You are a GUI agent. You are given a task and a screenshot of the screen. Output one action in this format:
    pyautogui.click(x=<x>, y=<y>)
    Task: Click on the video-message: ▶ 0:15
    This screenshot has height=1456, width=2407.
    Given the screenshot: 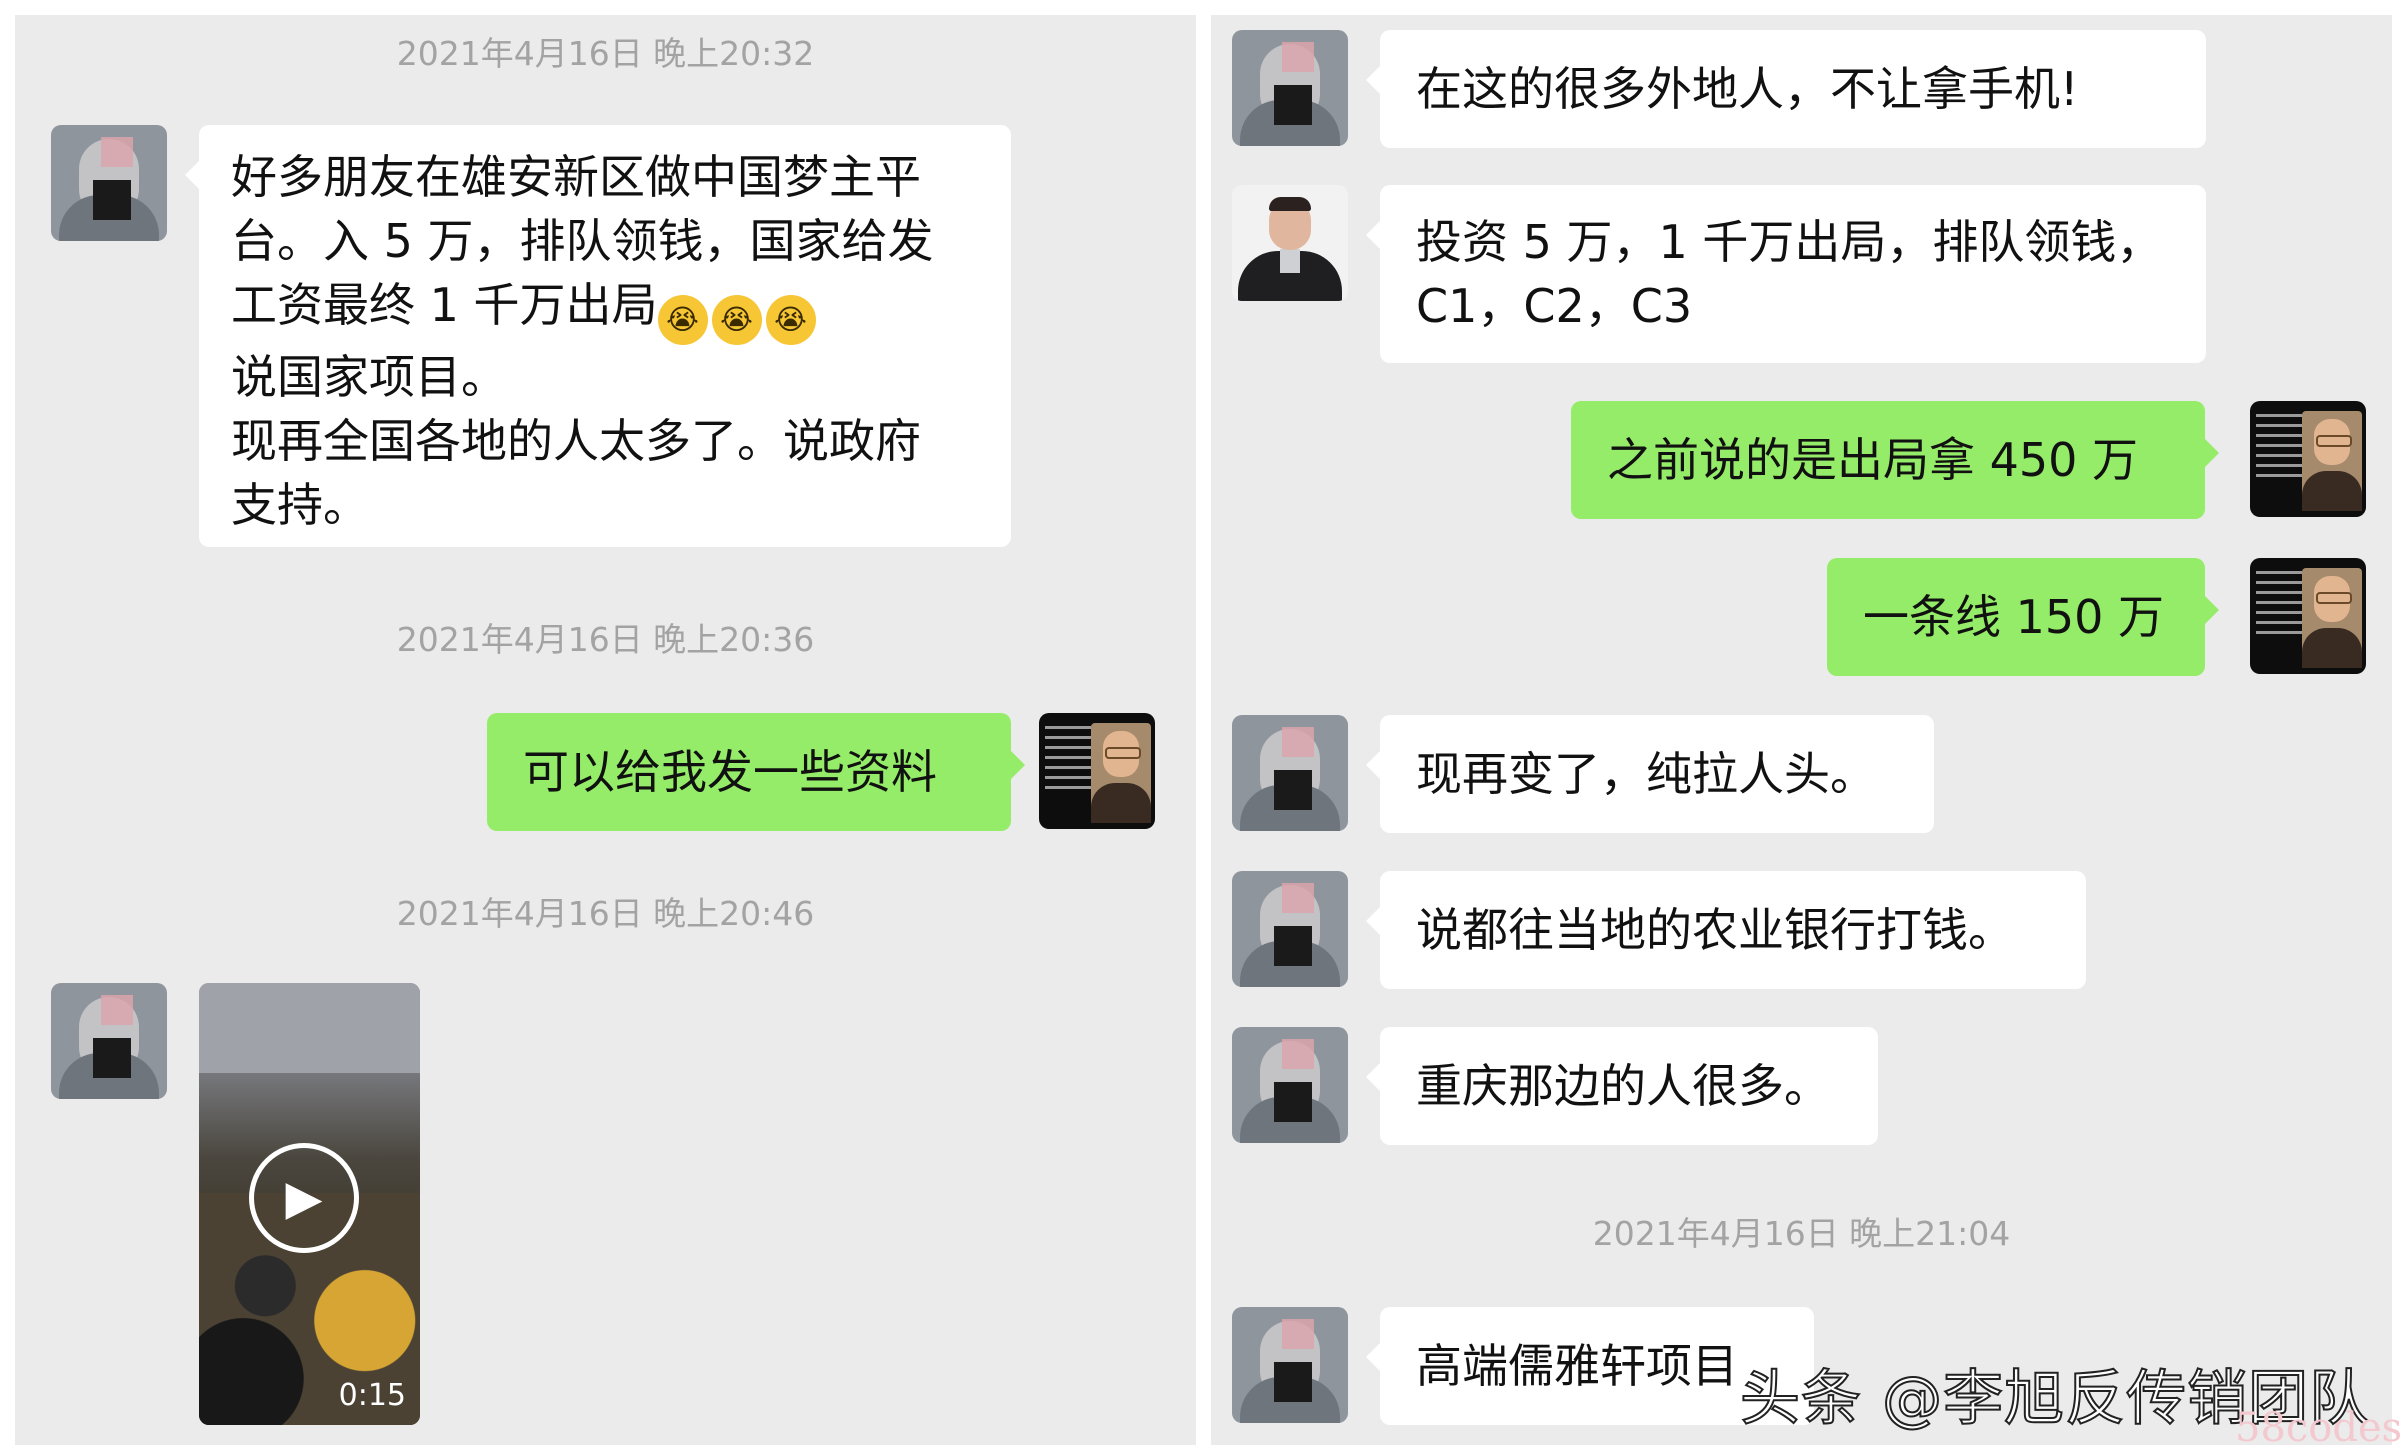 What is the action you would take?
    pyautogui.click(x=309, y=1204)
    